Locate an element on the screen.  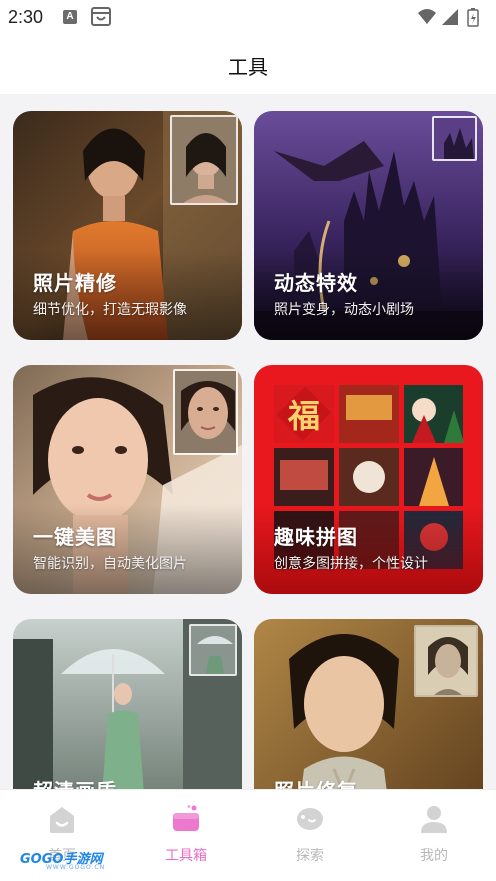
tool-title: 照片修复 is located at coordinates (316, 782).